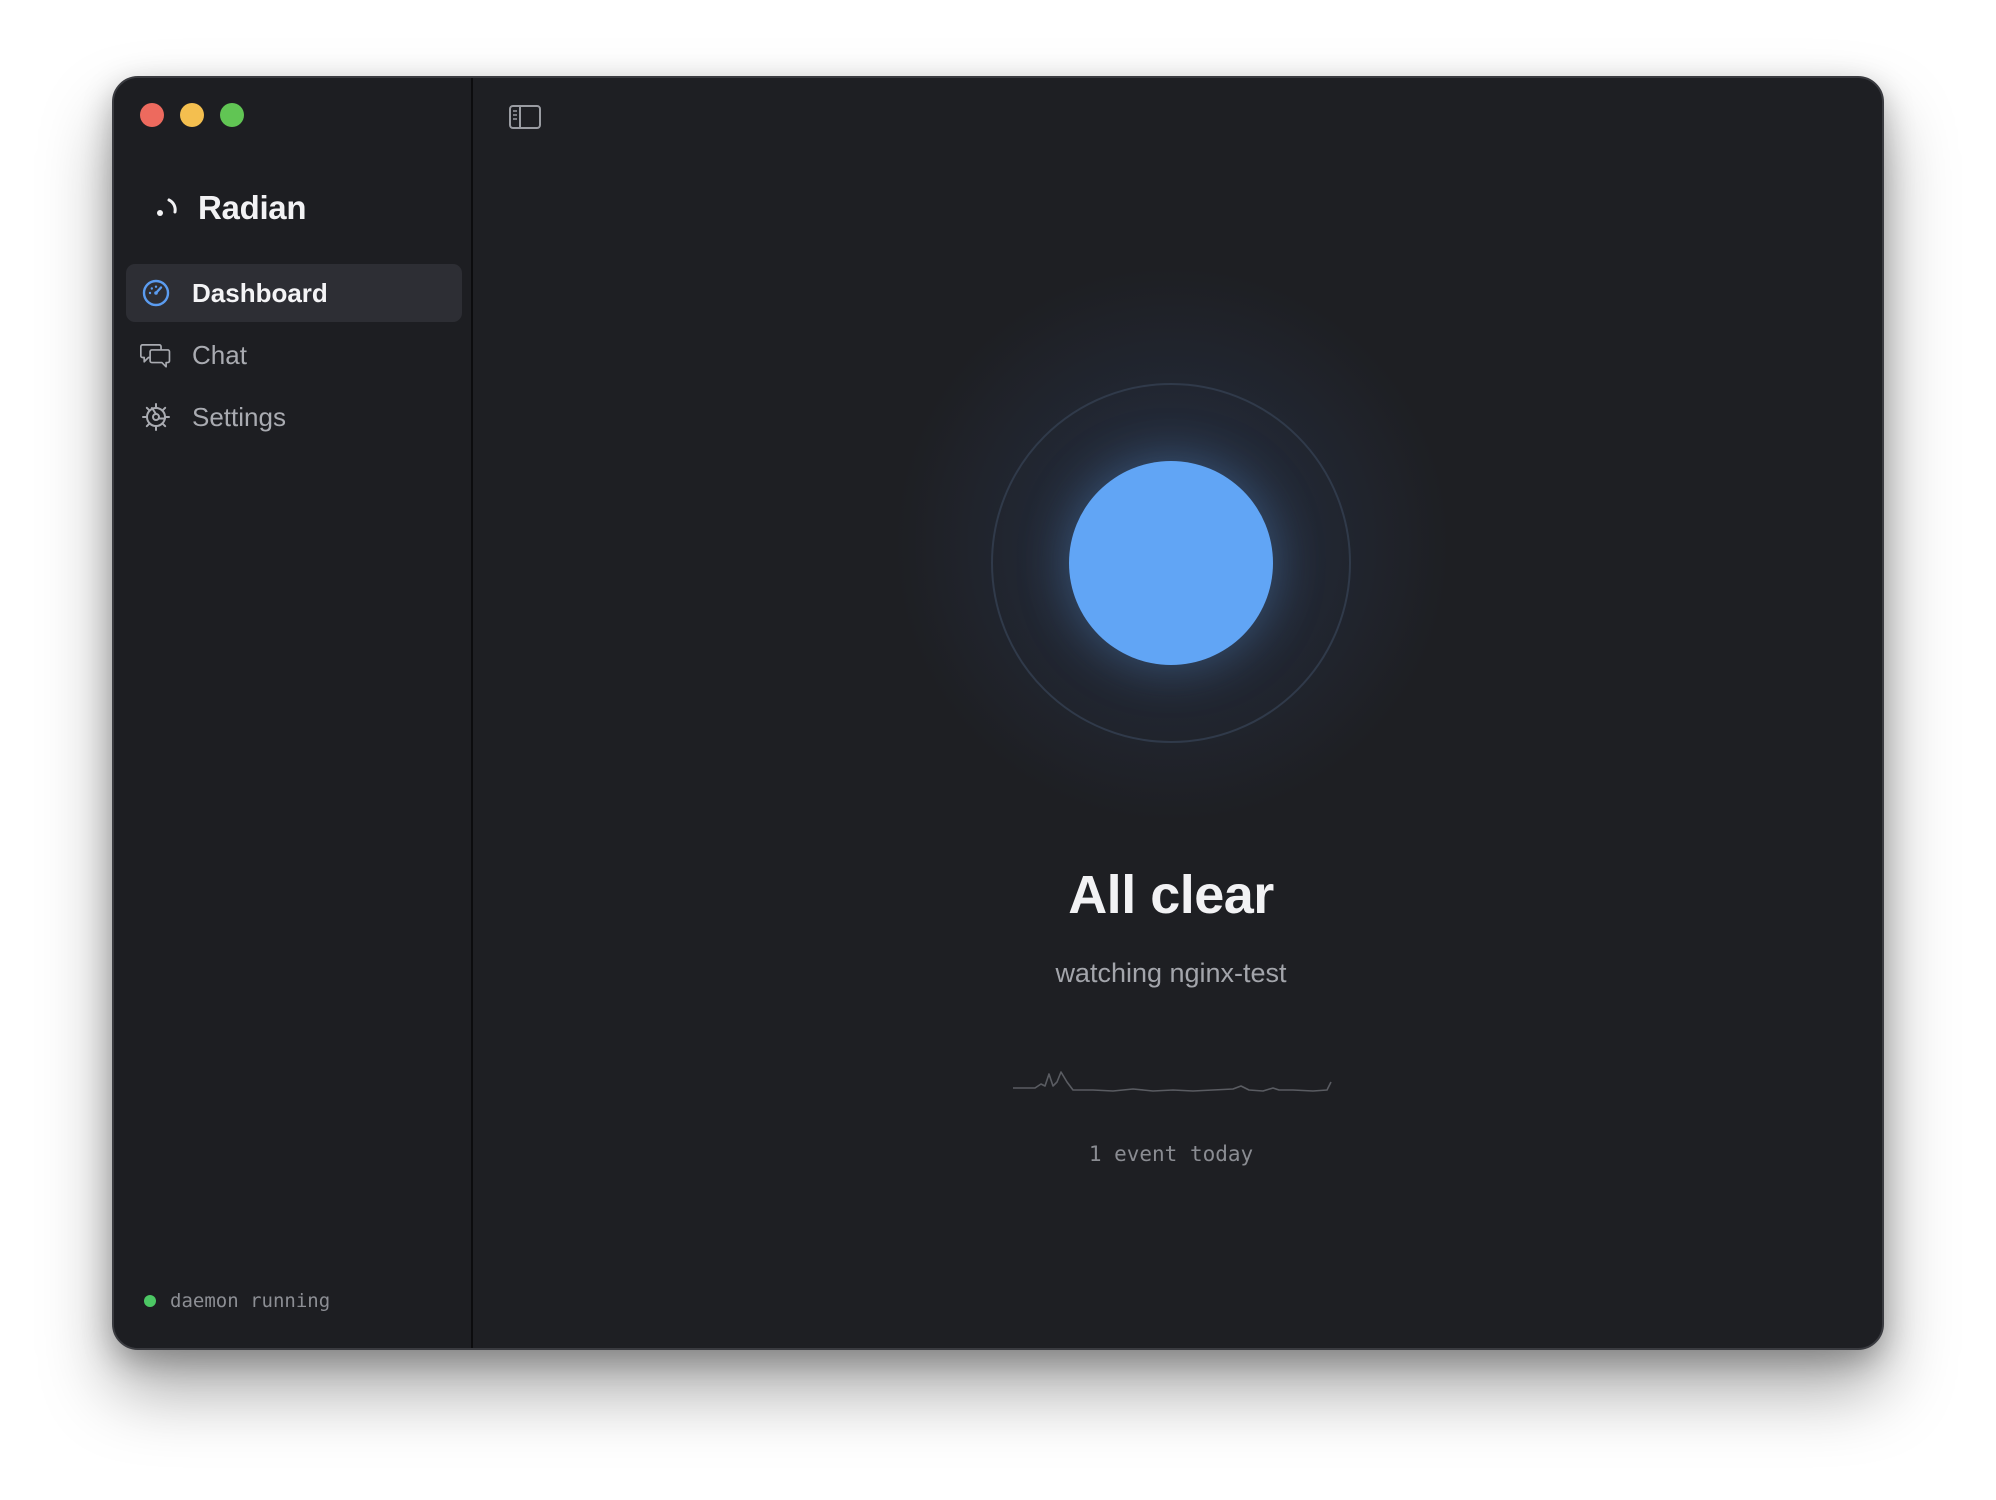 This screenshot has width=1996, height=1500. I want to click on sidebar-item-label: Dashboard, so click(260, 292).